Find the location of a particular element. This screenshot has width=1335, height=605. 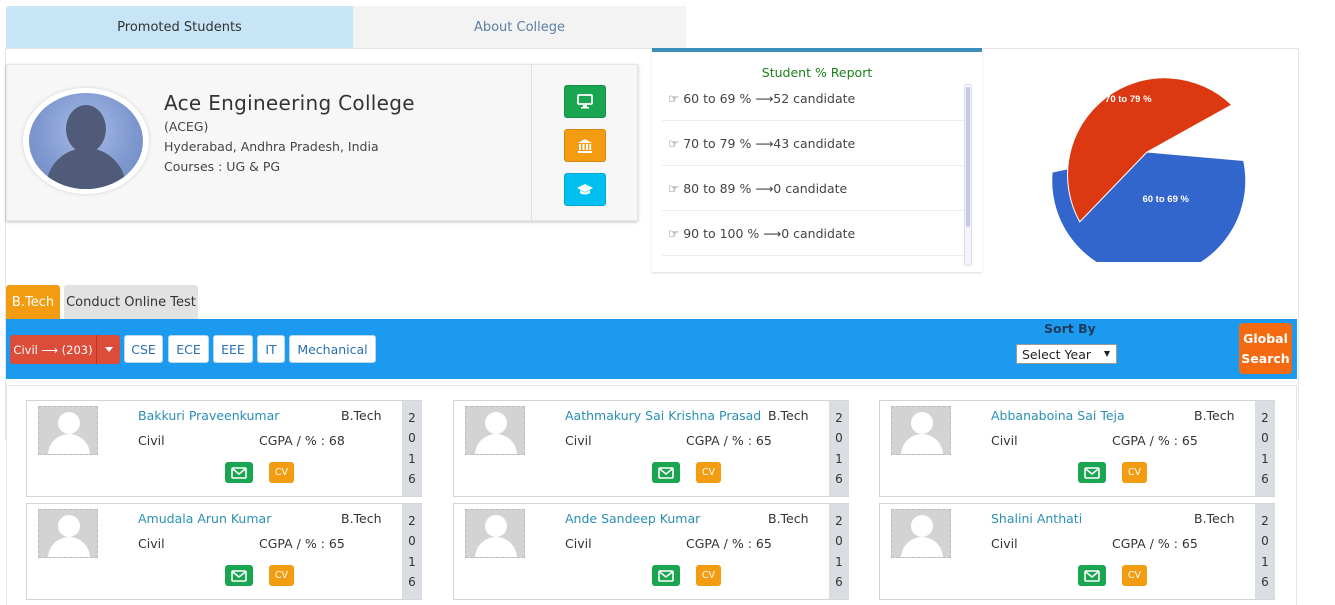

institution-button is located at coordinates (585, 145).